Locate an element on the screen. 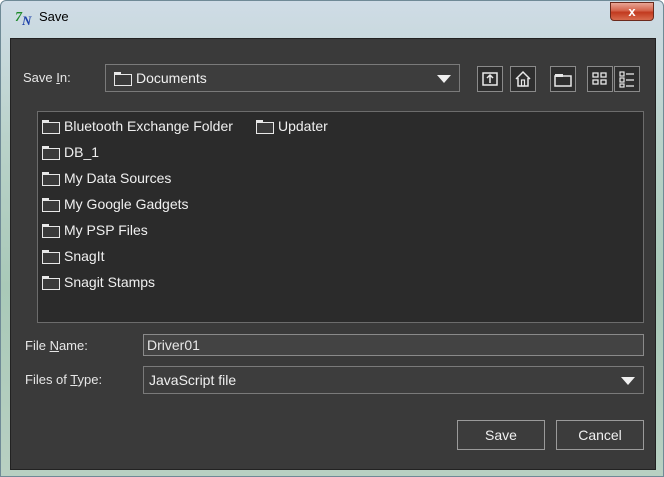 This screenshot has height=477, width=664. save-in-label: Save In: is located at coordinates (47, 77).